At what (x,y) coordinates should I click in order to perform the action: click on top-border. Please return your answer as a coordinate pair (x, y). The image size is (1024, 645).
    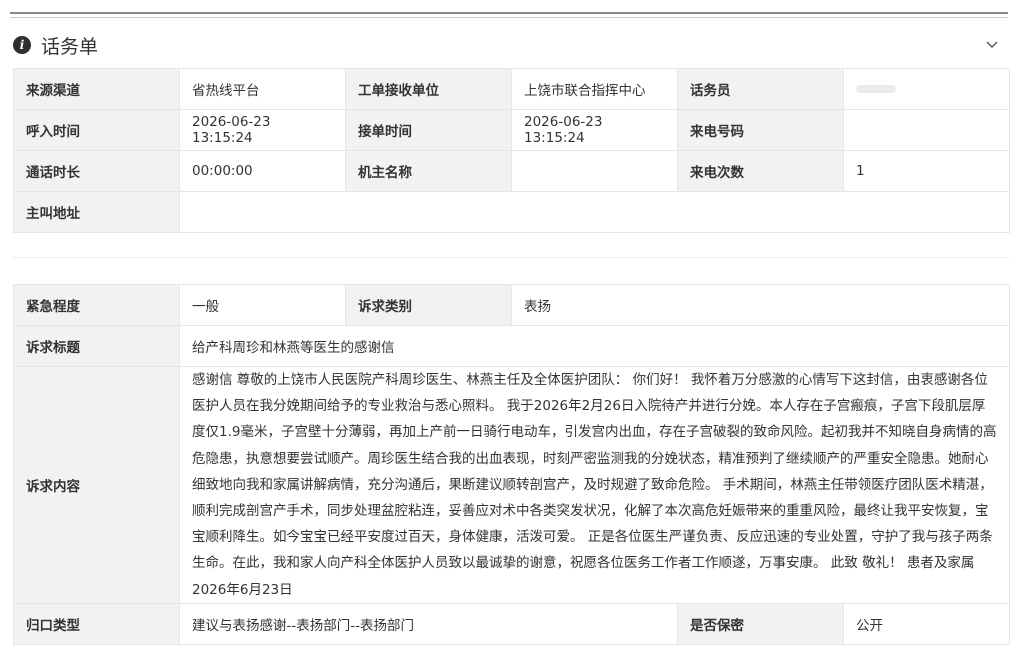
    Looking at the image, I should click on (509, 13).